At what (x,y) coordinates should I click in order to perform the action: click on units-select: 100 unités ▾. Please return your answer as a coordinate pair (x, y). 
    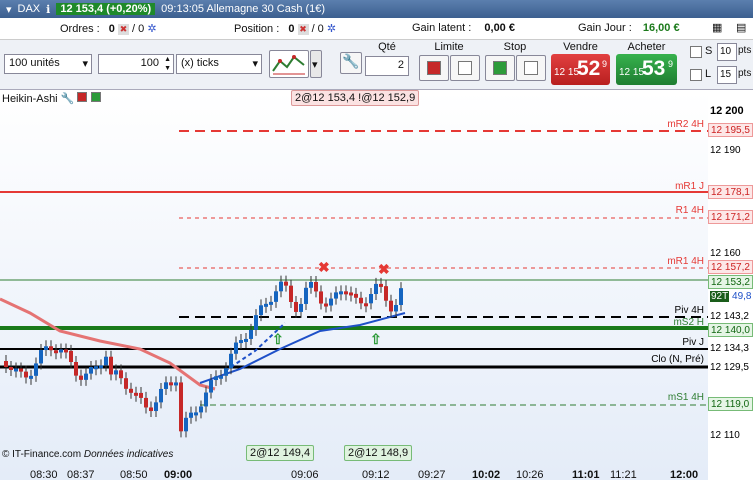
    Looking at the image, I should click on (48, 64).